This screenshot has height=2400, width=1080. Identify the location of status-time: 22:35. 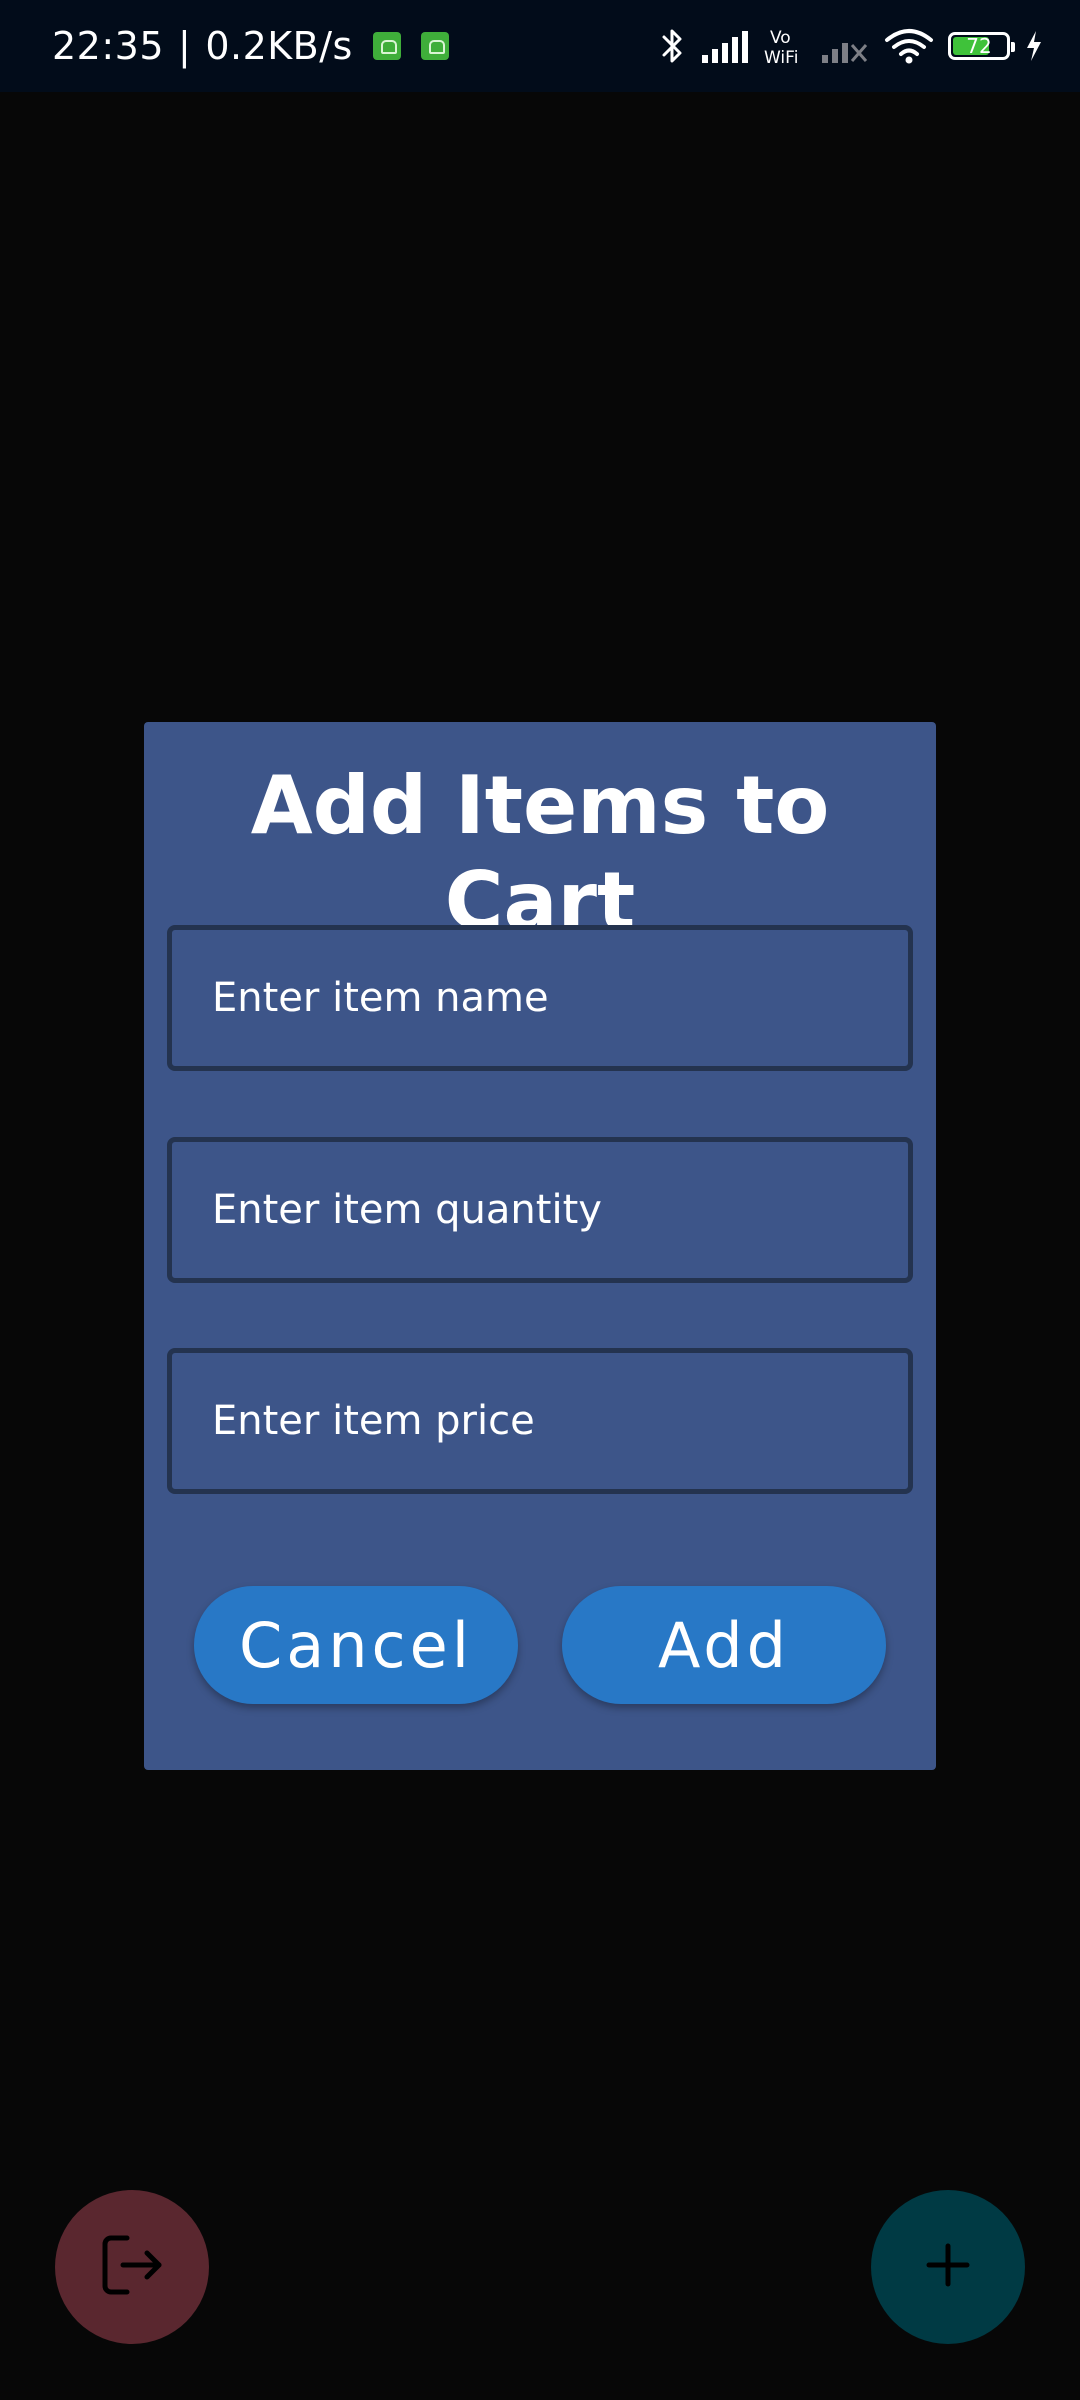
(108, 46).